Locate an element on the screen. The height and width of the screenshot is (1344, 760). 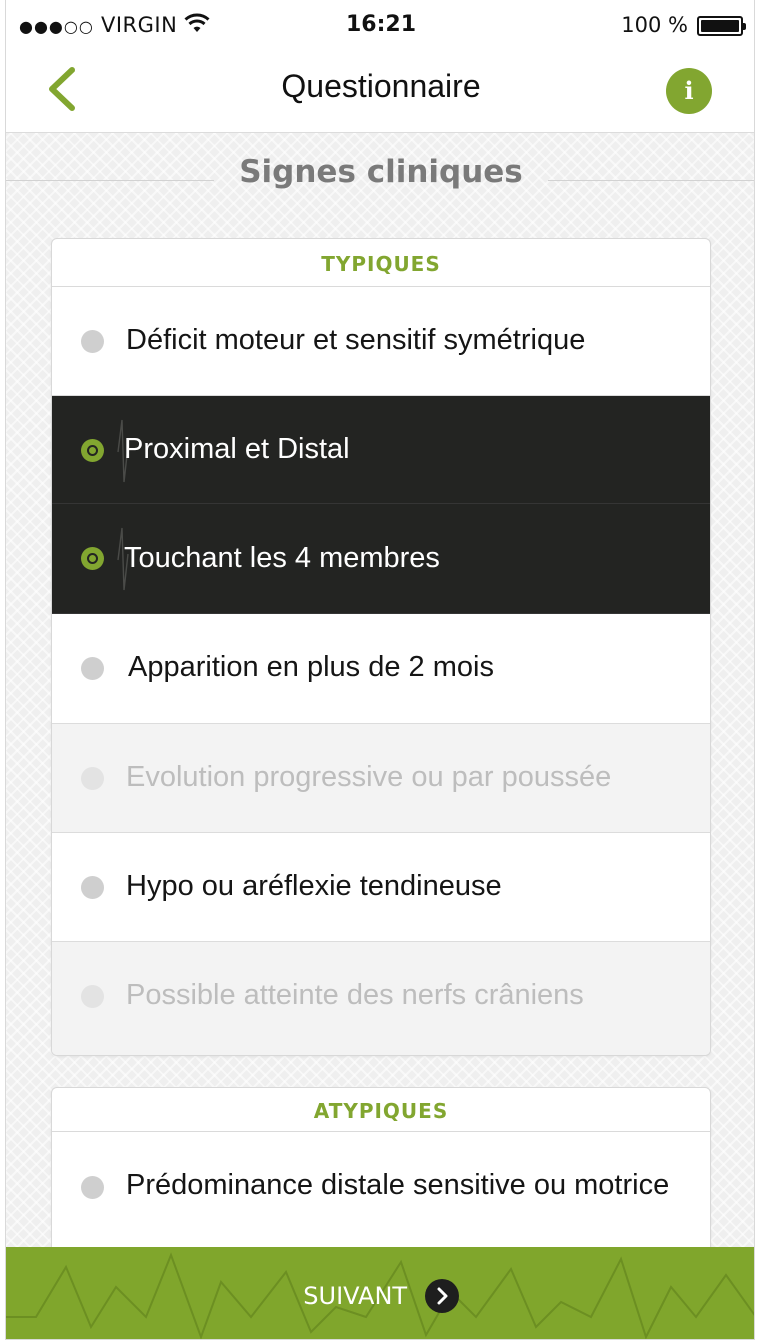
next-button: SUIVANT is located at coordinates (380, 1293).